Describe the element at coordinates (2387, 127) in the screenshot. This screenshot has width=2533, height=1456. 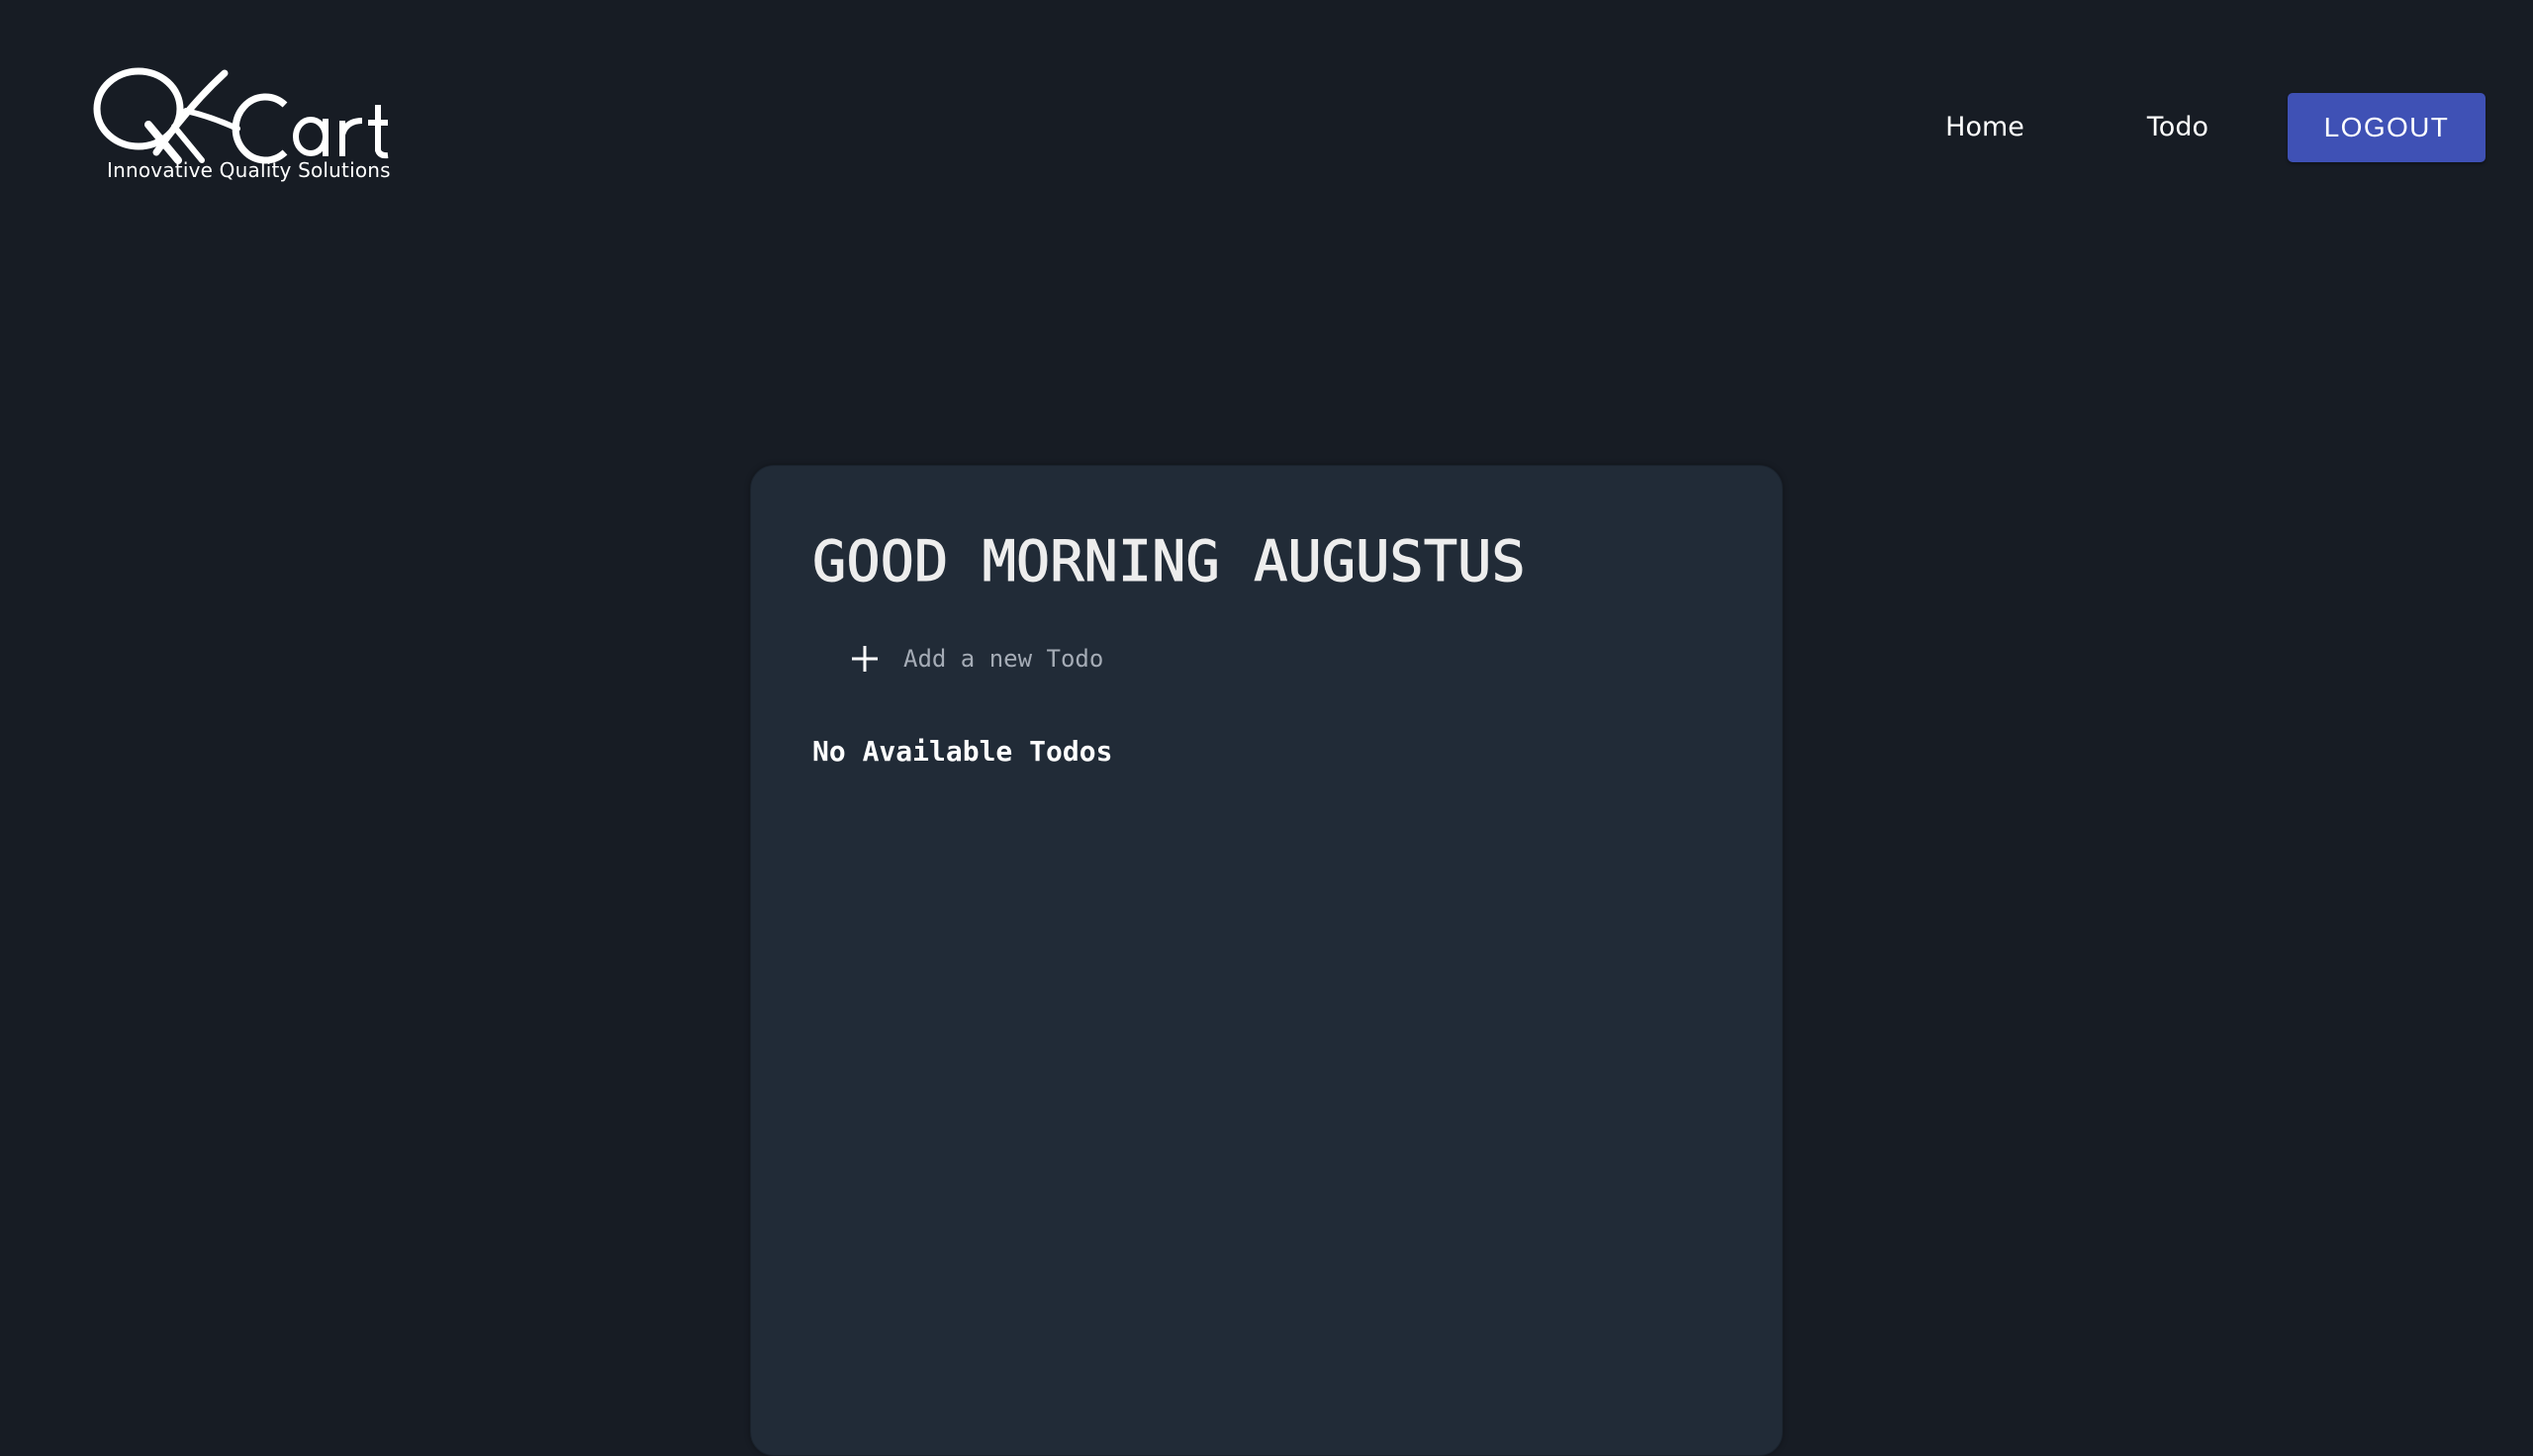
I see `logout-button: LOGOUT` at that location.